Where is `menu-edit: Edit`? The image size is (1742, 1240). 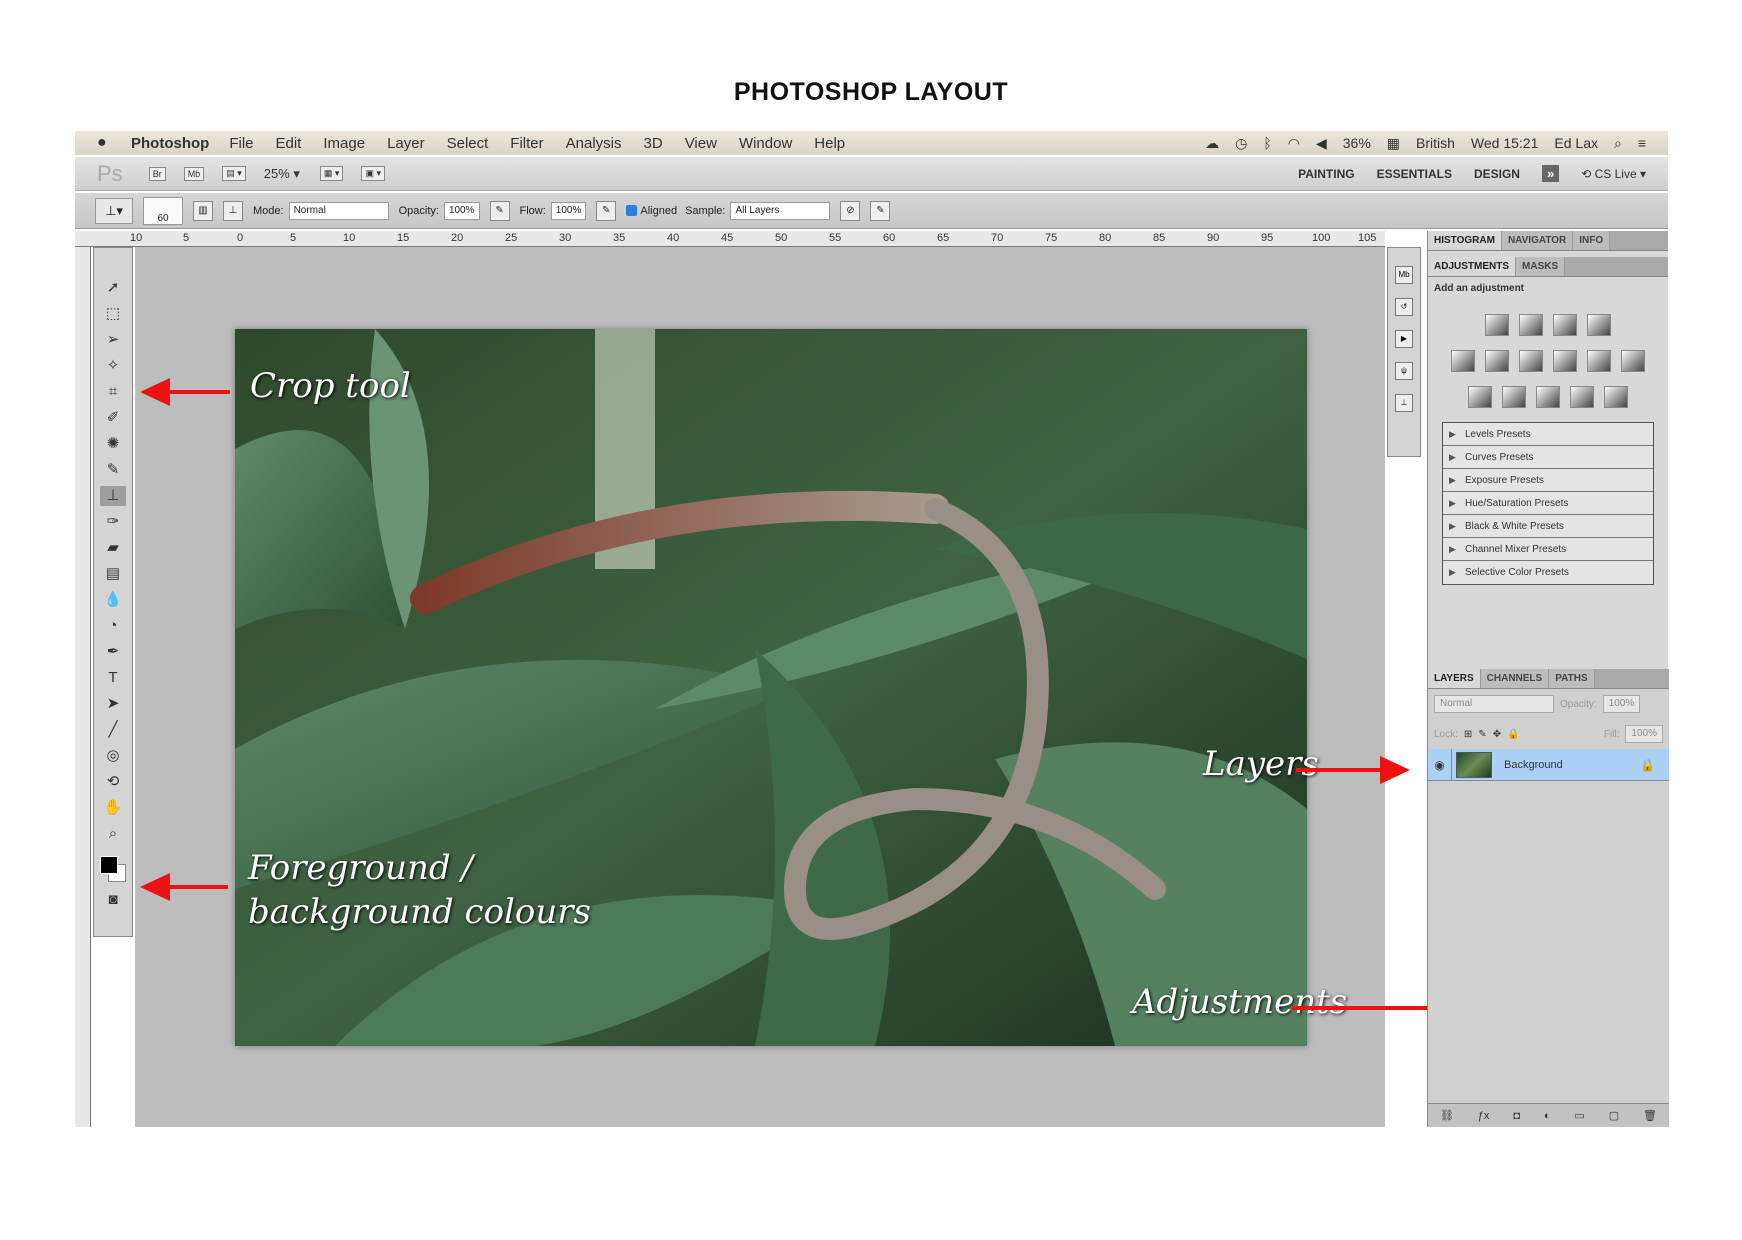
menu-edit: Edit is located at coordinates (289, 143).